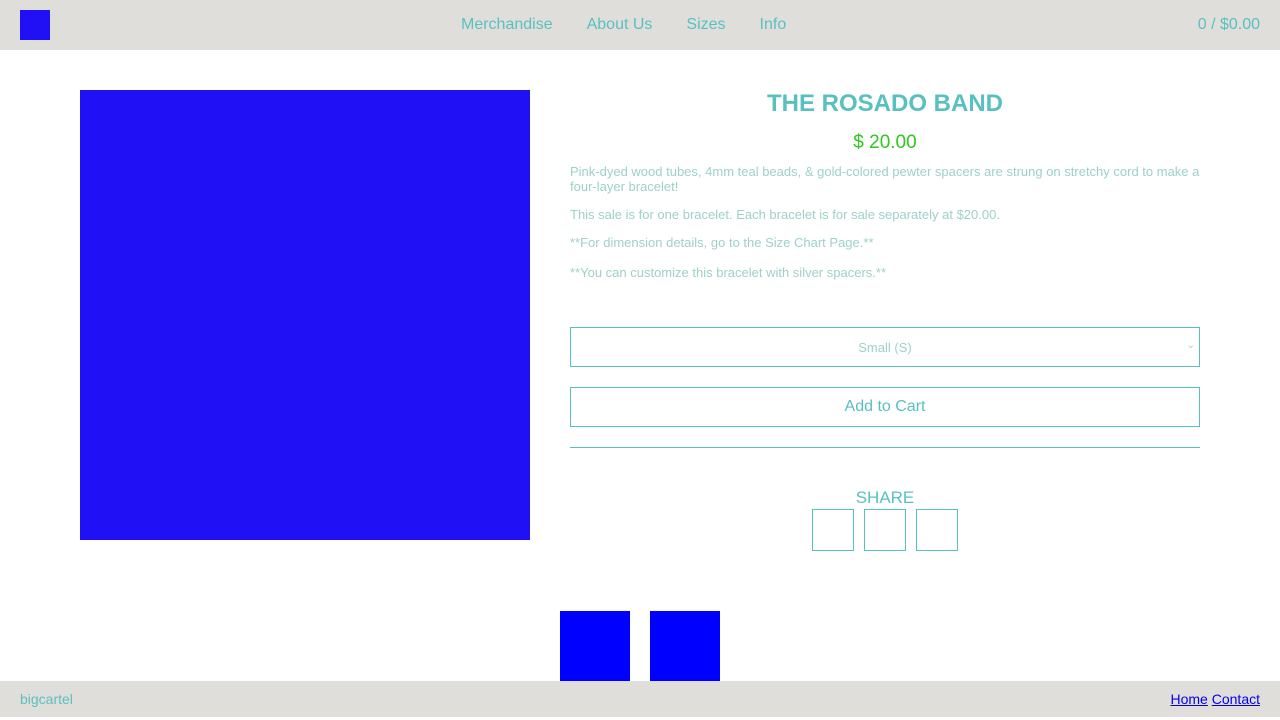 The height and width of the screenshot is (720, 1280). I want to click on share-icons, so click(885, 530).